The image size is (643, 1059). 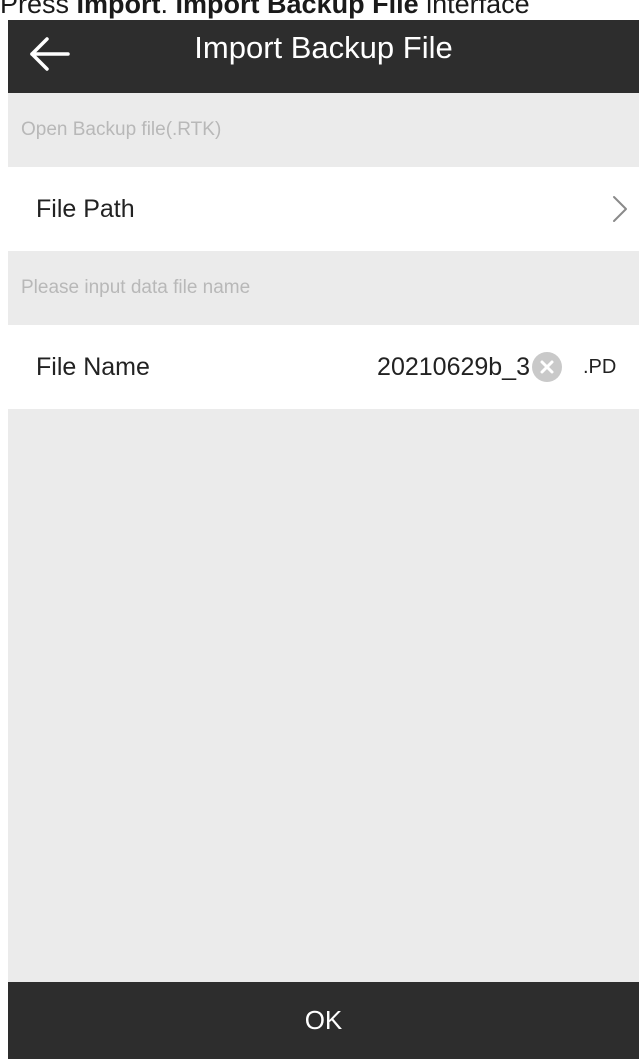 I want to click on file-name-input, so click(x=374, y=367).